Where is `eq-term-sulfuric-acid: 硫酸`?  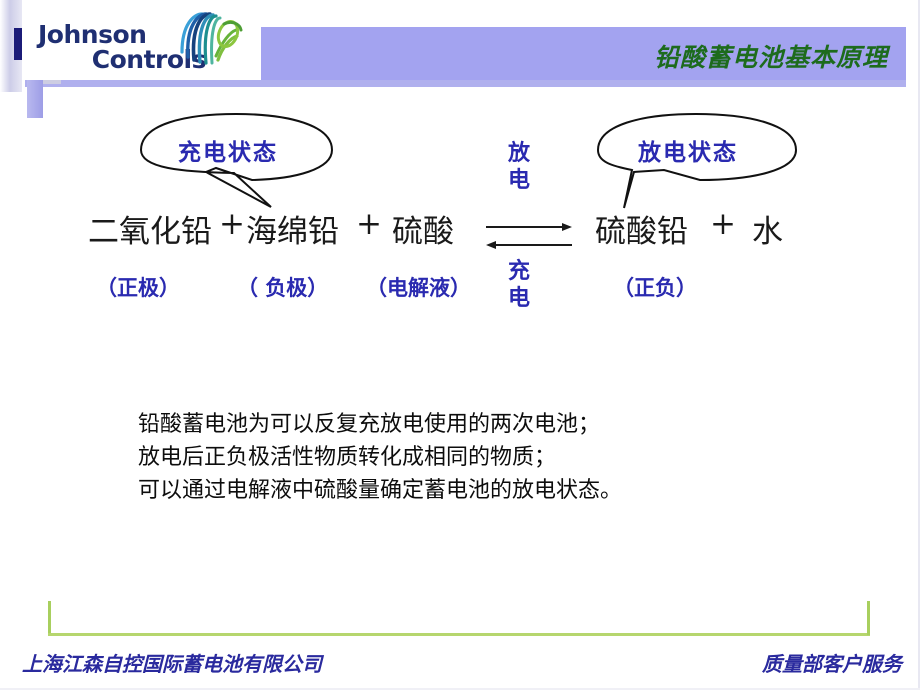 eq-term-sulfuric-acid: 硫酸 is located at coordinates (423, 232).